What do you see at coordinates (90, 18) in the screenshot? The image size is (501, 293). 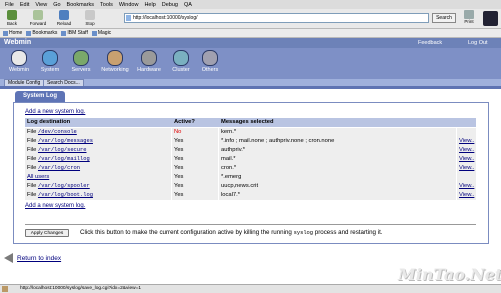 I see `stop-button: Stop` at bounding box center [90, 18].